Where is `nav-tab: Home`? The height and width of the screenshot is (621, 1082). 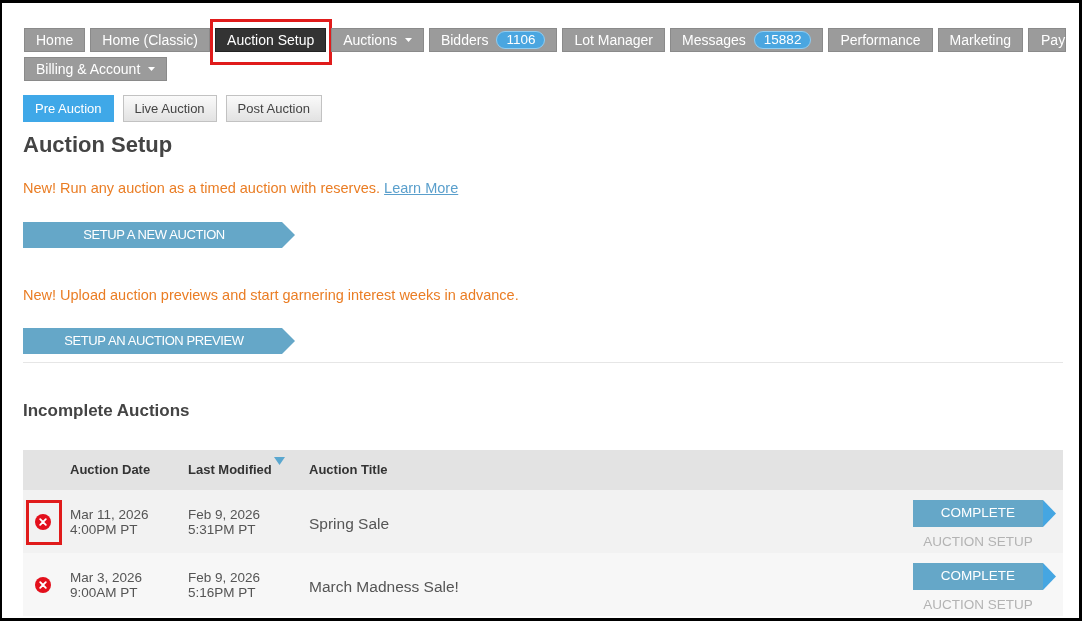
nav-tab: Home is located at coordinates (55, 40).